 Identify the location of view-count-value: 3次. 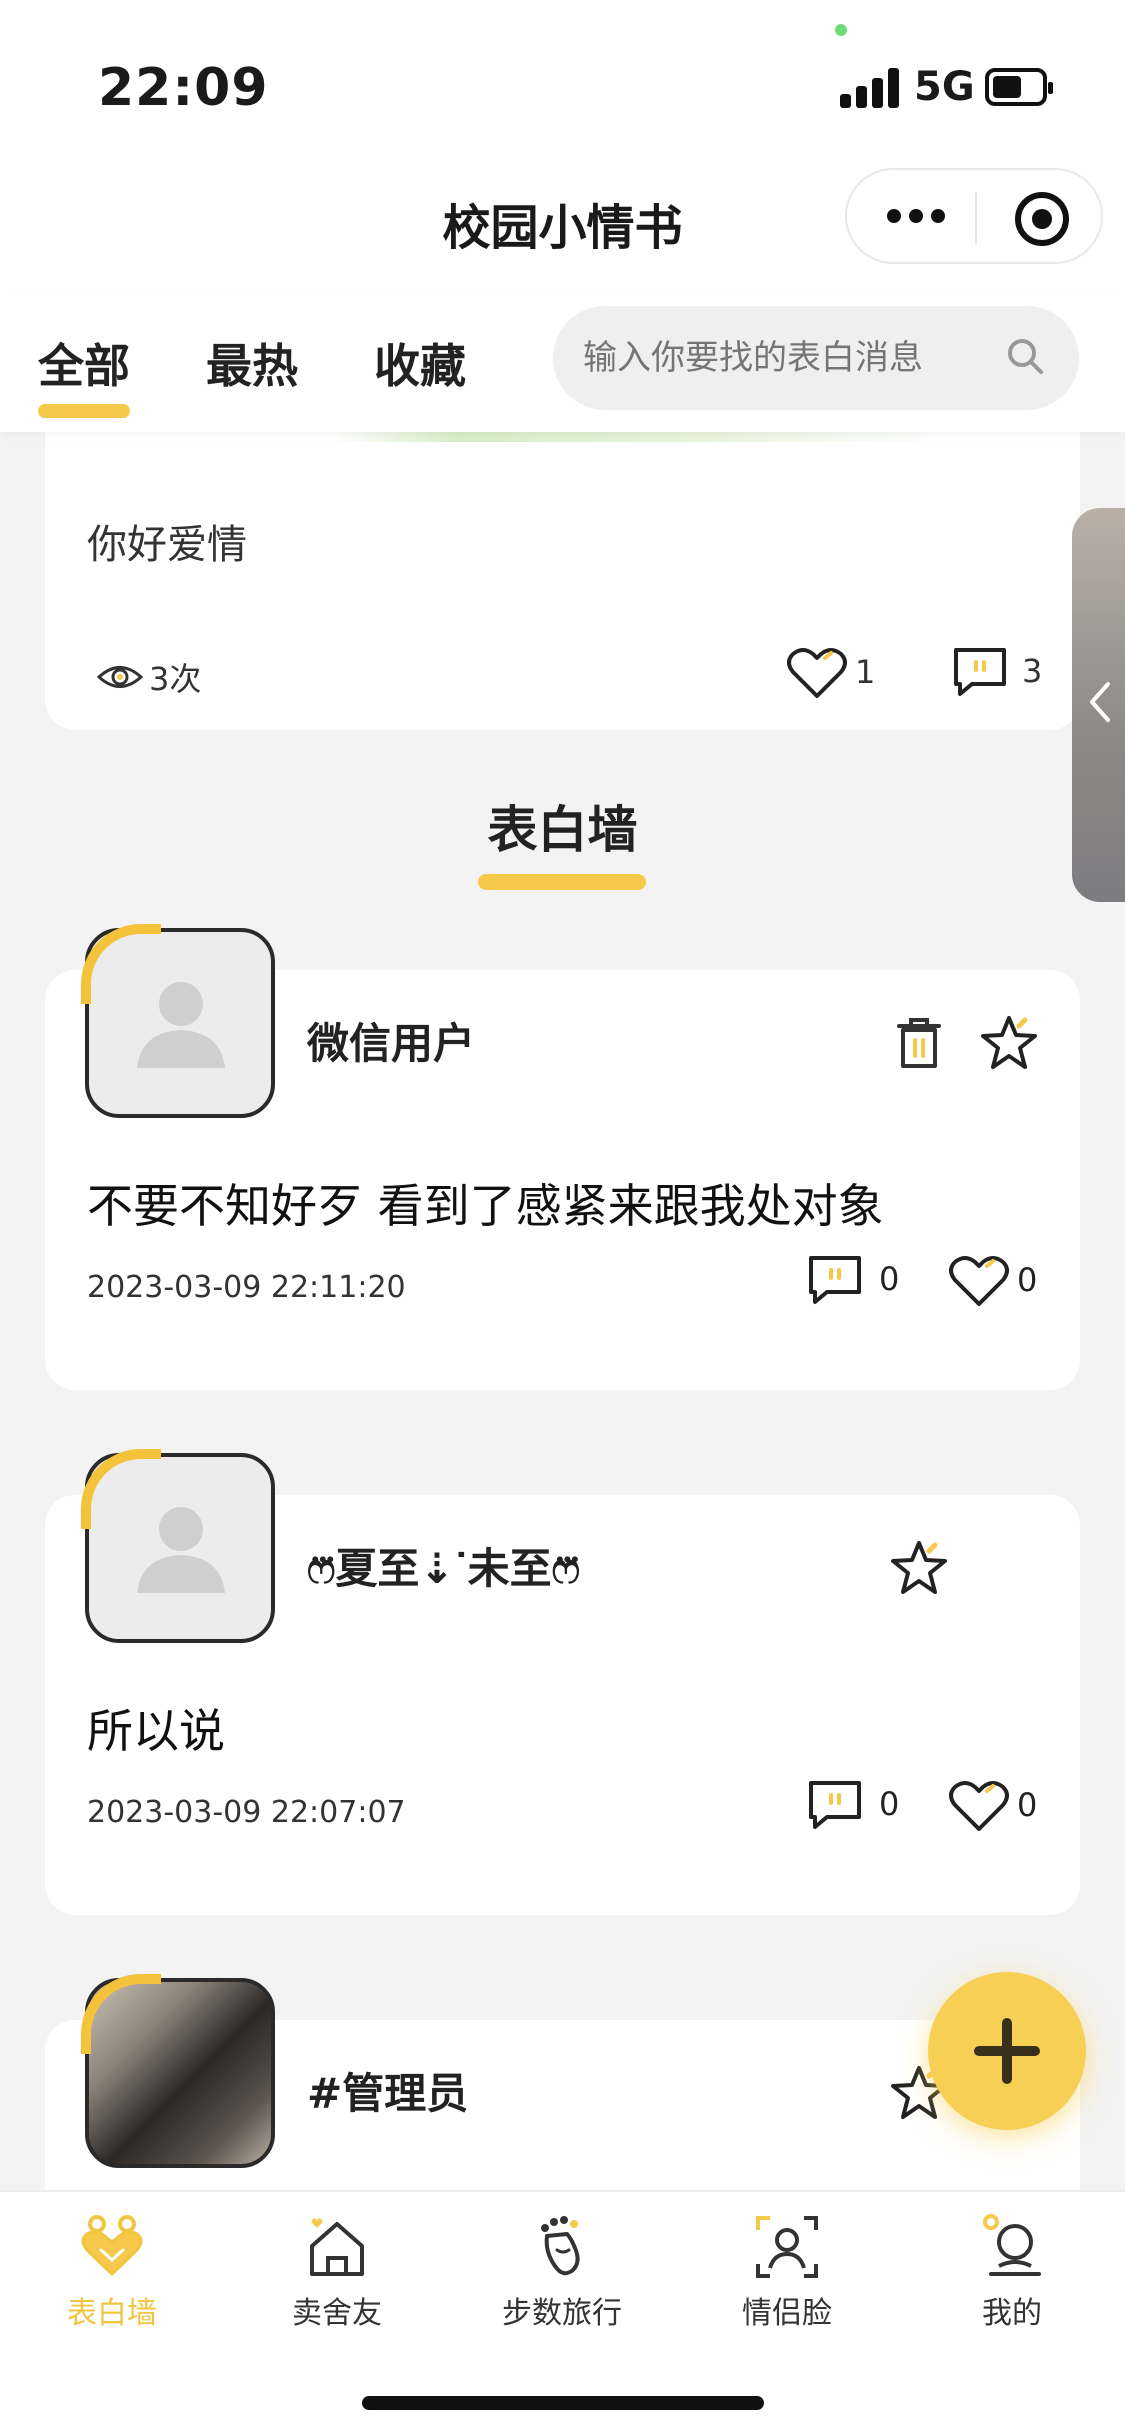
(175, 679).